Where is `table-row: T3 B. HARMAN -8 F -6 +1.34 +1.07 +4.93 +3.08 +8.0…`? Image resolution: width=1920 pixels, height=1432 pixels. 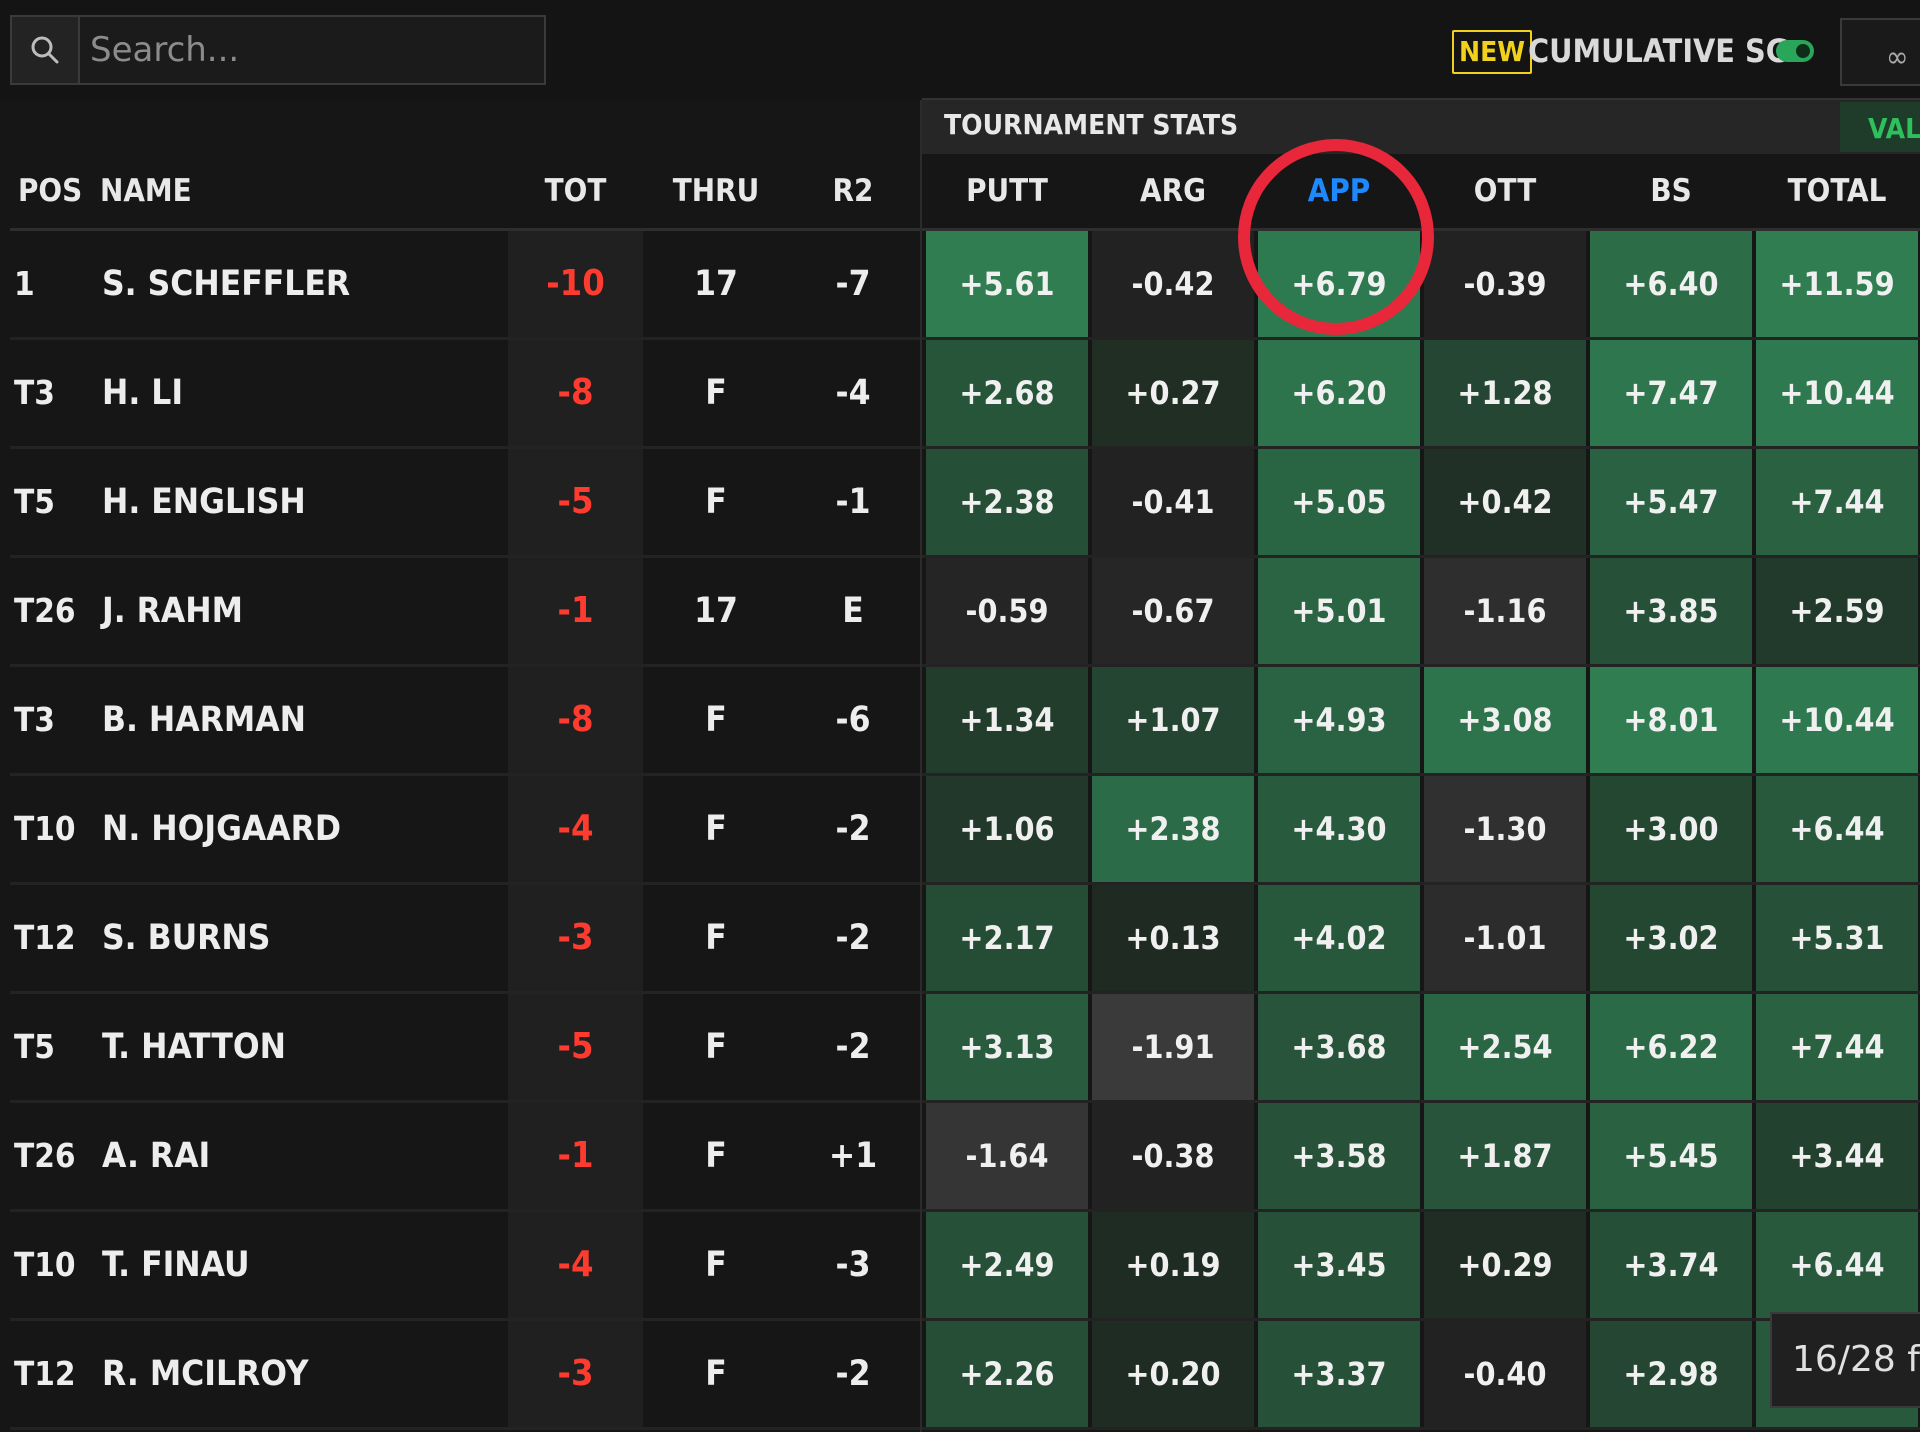 table-row: T3 B. HARMAN -8 F -6 +1.34 +1.07 +4.93 +3.08 +8.0… is located at coordinates (960, 721).